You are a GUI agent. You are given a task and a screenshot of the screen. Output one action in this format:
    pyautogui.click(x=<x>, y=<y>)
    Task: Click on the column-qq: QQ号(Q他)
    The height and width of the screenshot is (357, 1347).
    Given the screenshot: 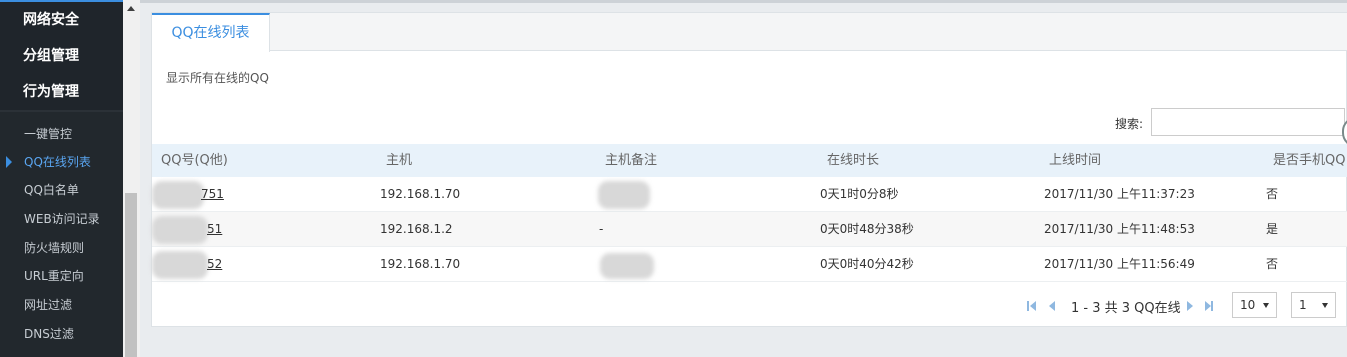 What is the action you would take?
    pyautogui.click(x=194, y=160)
    